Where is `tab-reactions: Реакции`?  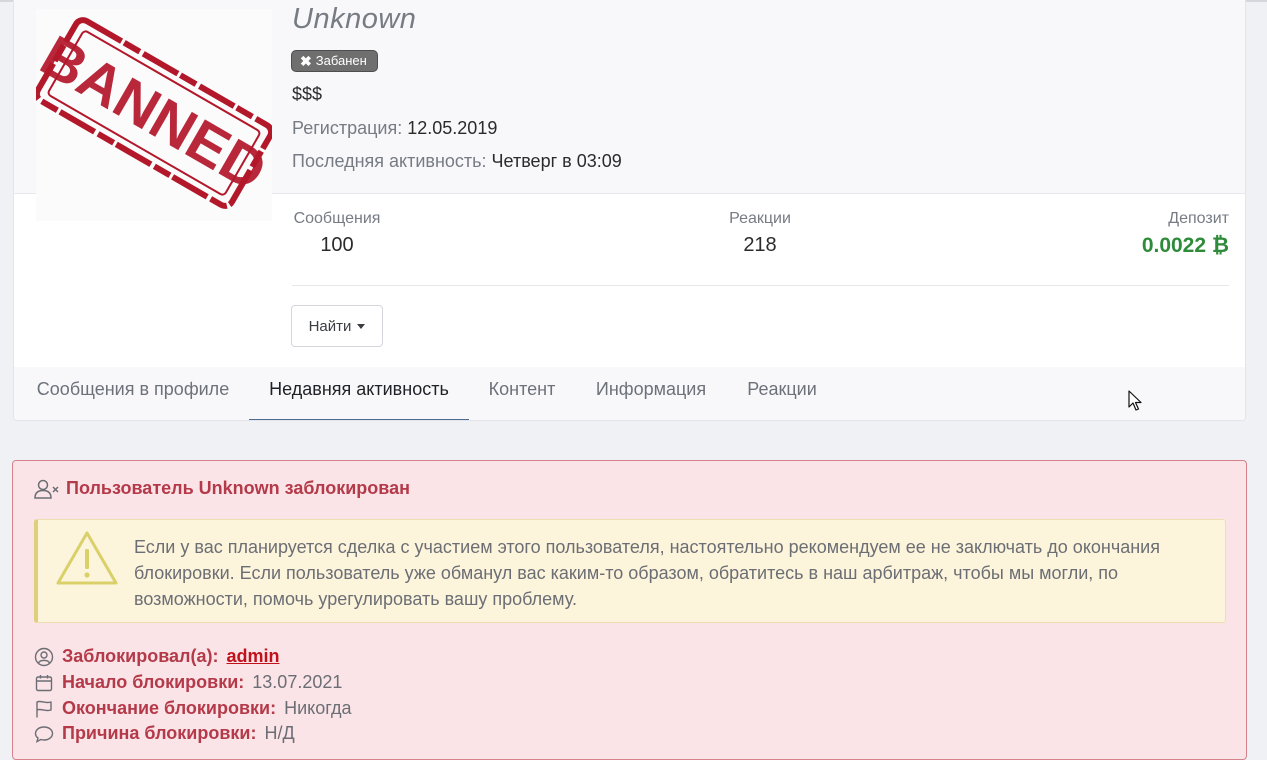
tab-reactions: Реакции is located at coordinates (782, 393).